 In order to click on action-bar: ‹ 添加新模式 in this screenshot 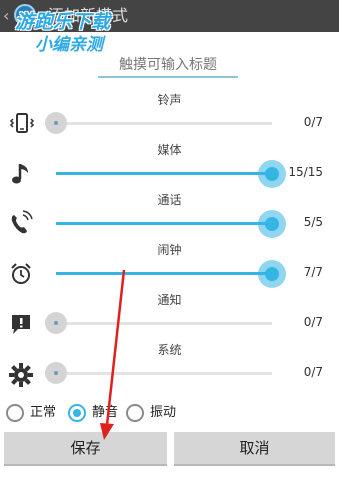, I will do `click(169, 16)`.